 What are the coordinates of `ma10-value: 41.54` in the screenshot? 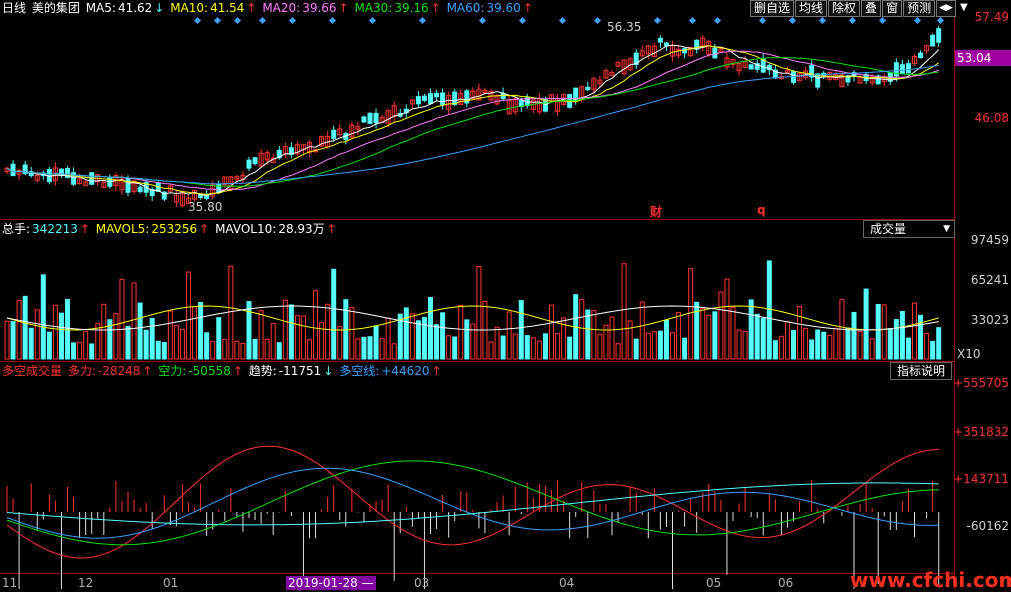 It's located at (227, 8).